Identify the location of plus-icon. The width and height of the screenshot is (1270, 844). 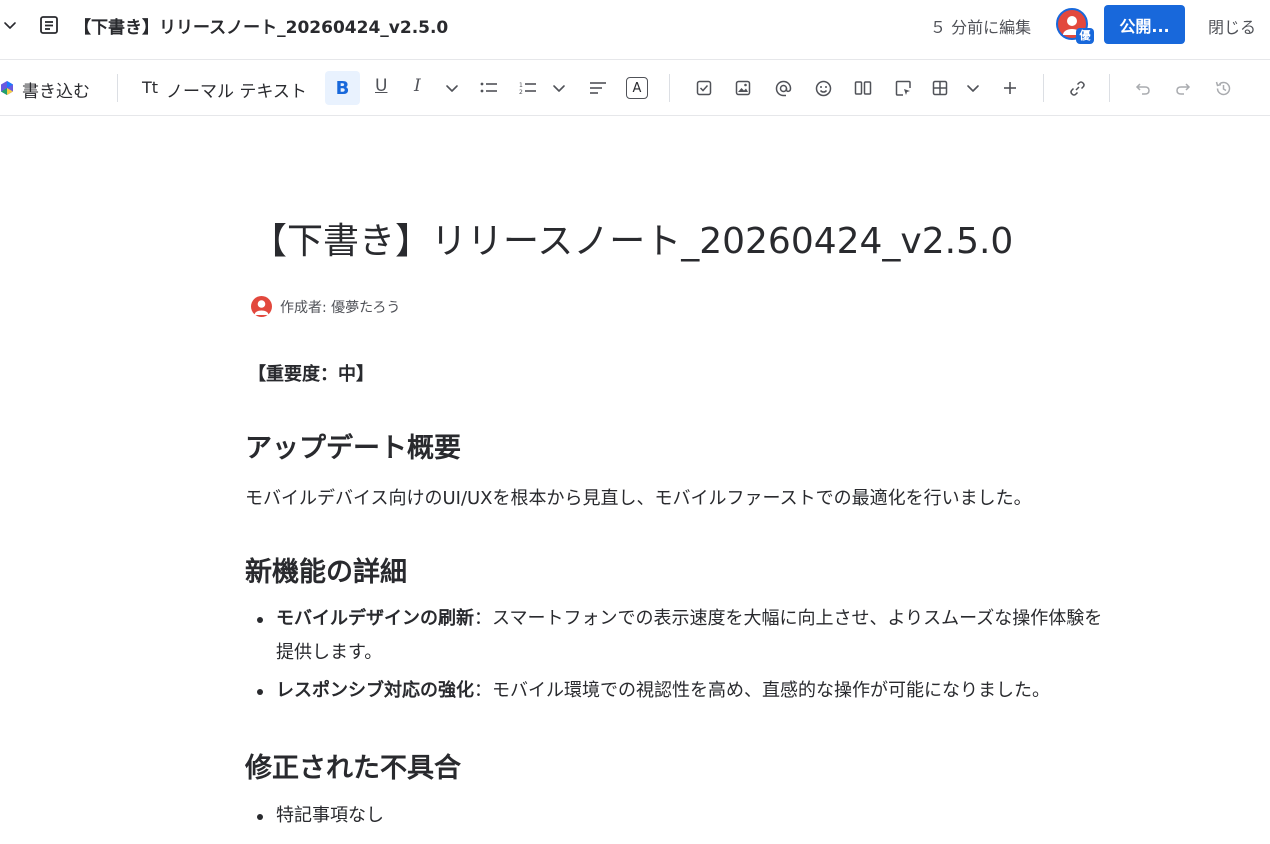
(1010, 88).